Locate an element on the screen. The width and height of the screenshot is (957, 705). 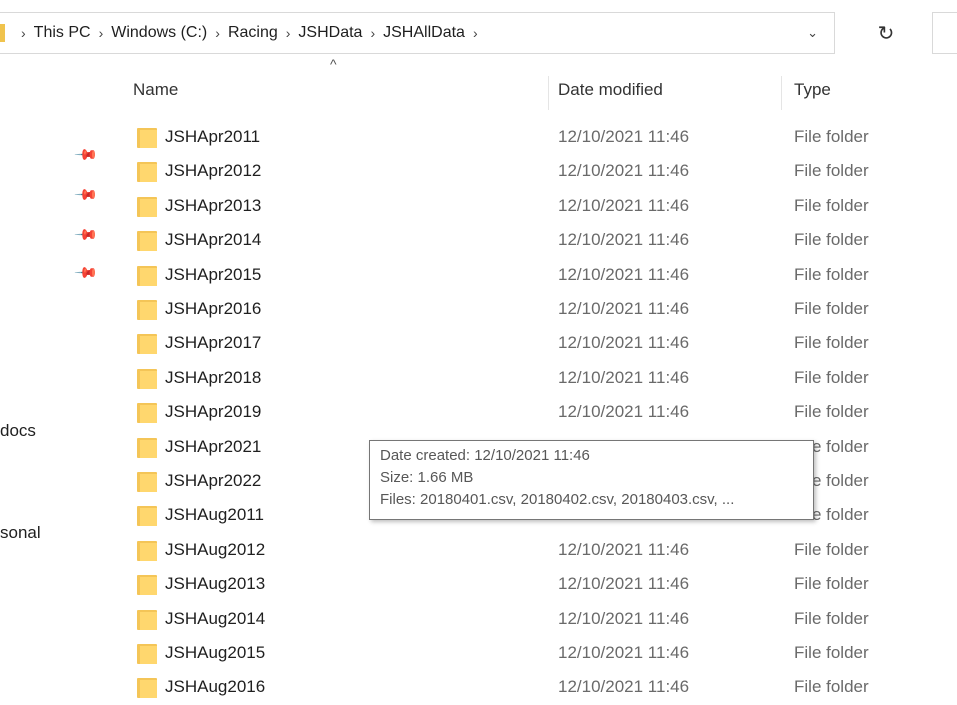
file-row: JSHAug2013 12/10/2021 11:46 File folder is located at coordinates (478, 585).